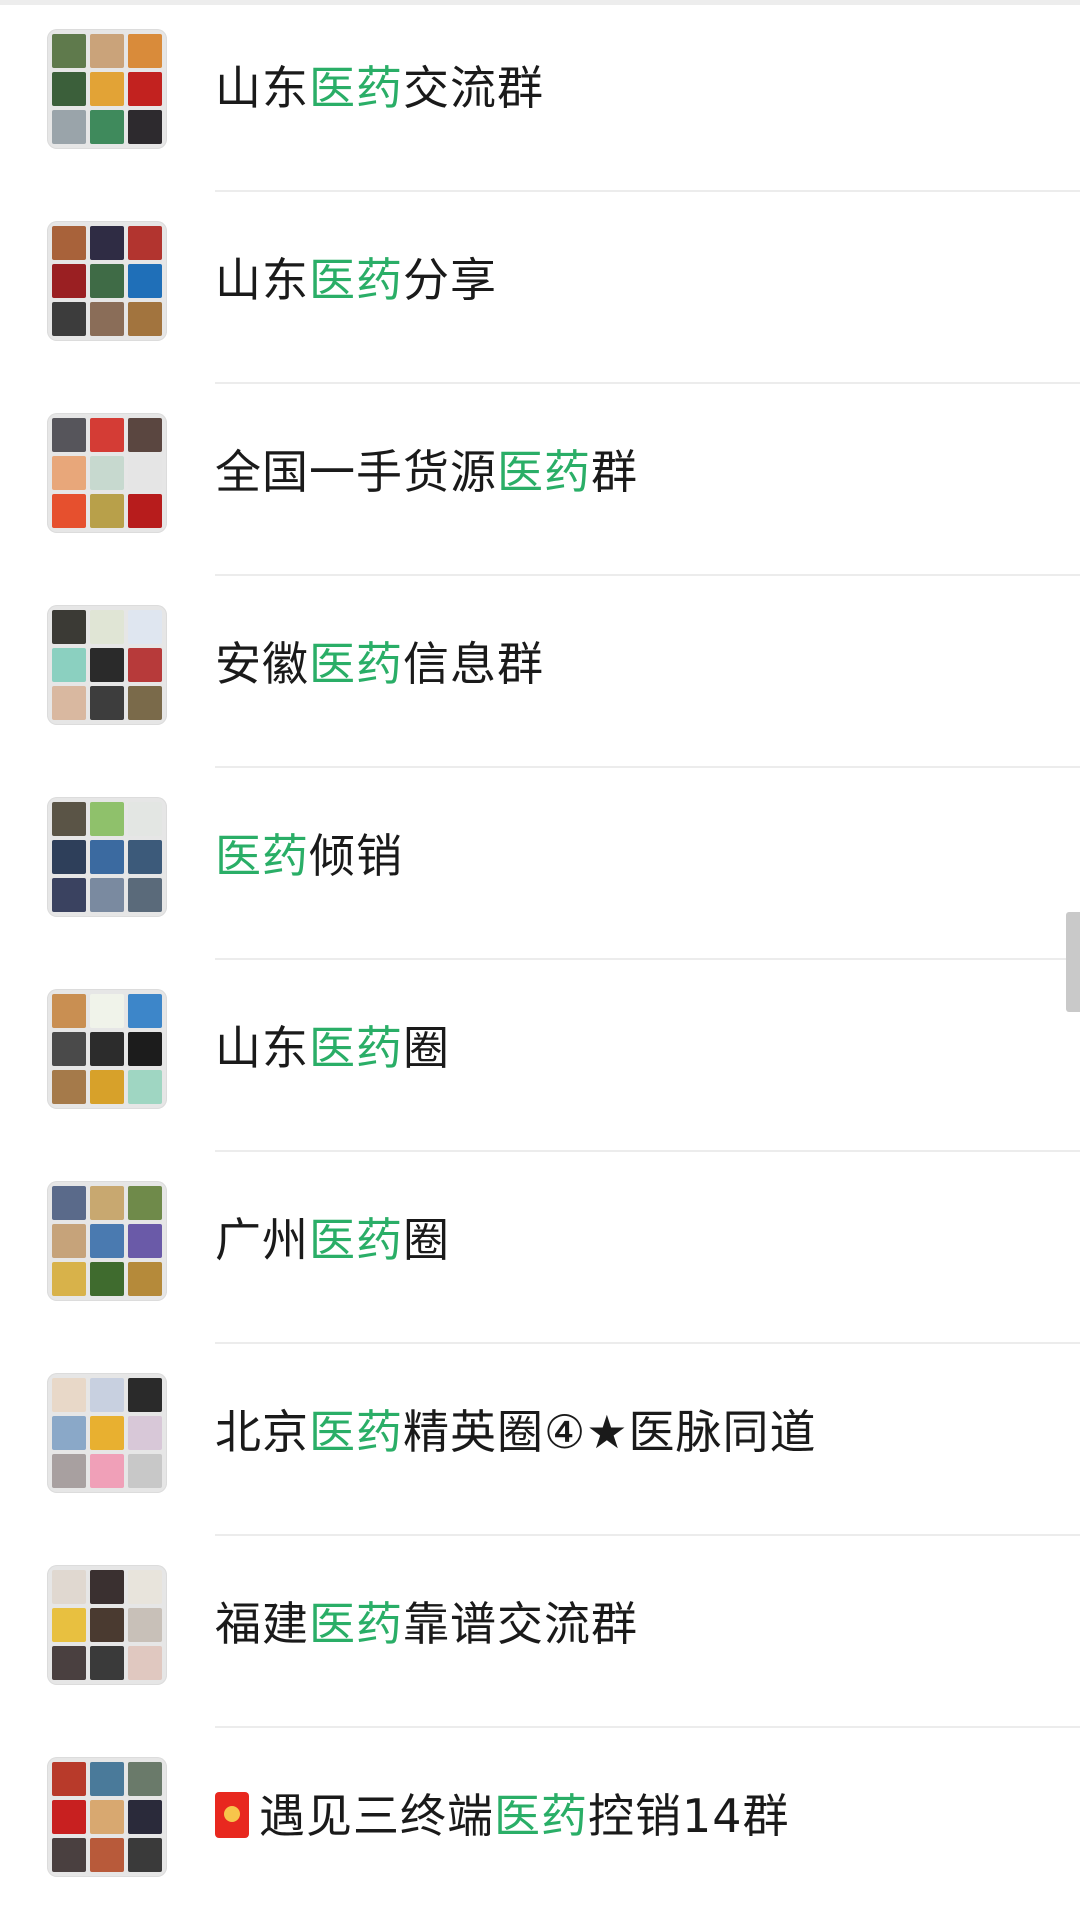 The width and height of the screenshot is (1080, 1920). What do you see at coordinates (1073, 962) in the screenshot?
I see `scrollbar-thumb` at bounding box center [1073, 962].